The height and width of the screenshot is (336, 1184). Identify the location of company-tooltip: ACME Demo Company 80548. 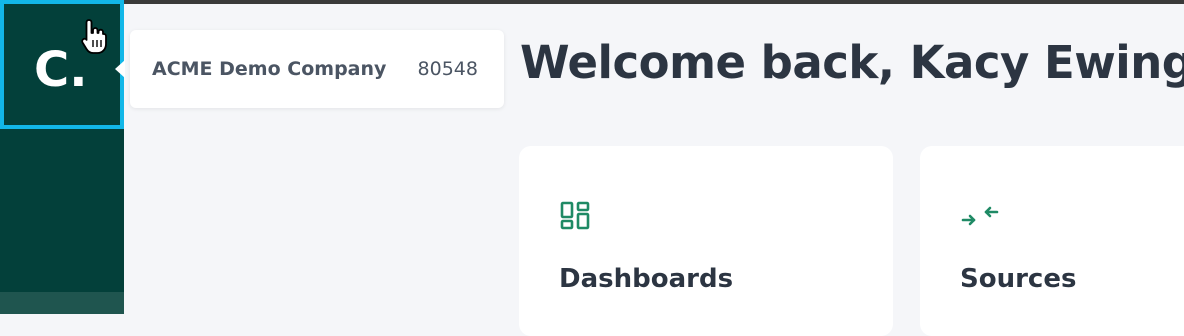
(317, 69).